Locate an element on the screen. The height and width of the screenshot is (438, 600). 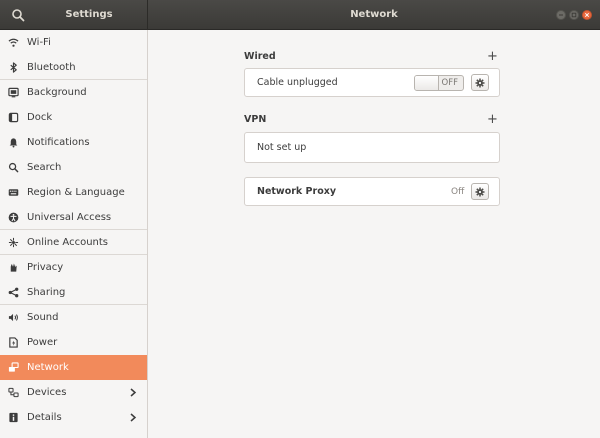
privacy-icon is located at coordinates (13, 267).